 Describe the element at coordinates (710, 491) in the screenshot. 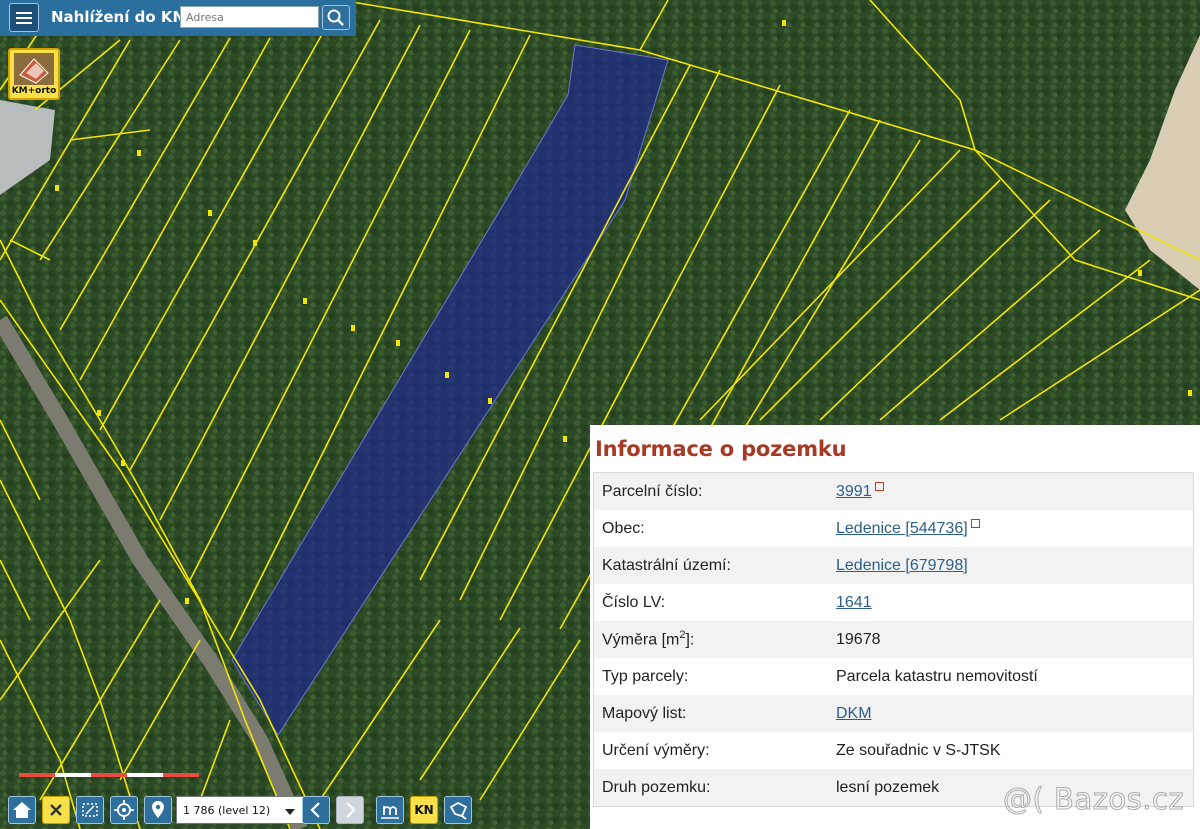

I see `info-row-label: Parcelní číslo:` at that location.